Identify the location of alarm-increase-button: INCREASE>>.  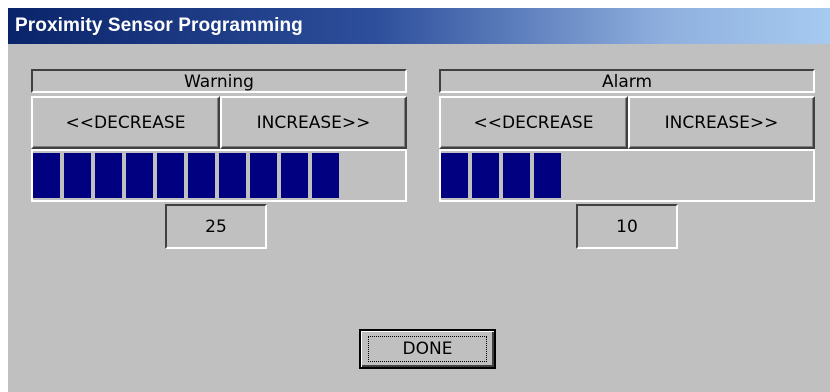
(721, 122).